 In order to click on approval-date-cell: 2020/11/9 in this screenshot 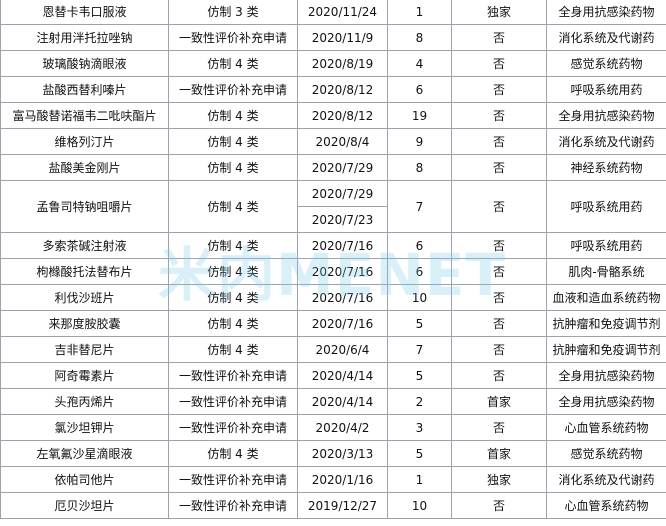, I will do `click(342, 37)`.